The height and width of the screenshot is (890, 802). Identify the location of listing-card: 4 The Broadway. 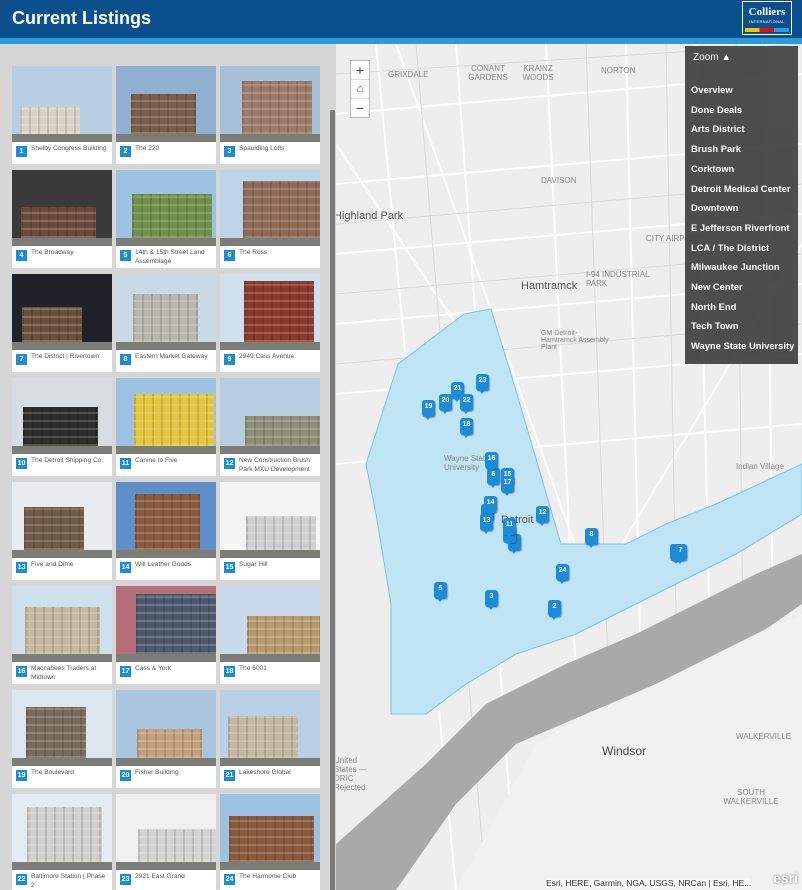
(62, 219).